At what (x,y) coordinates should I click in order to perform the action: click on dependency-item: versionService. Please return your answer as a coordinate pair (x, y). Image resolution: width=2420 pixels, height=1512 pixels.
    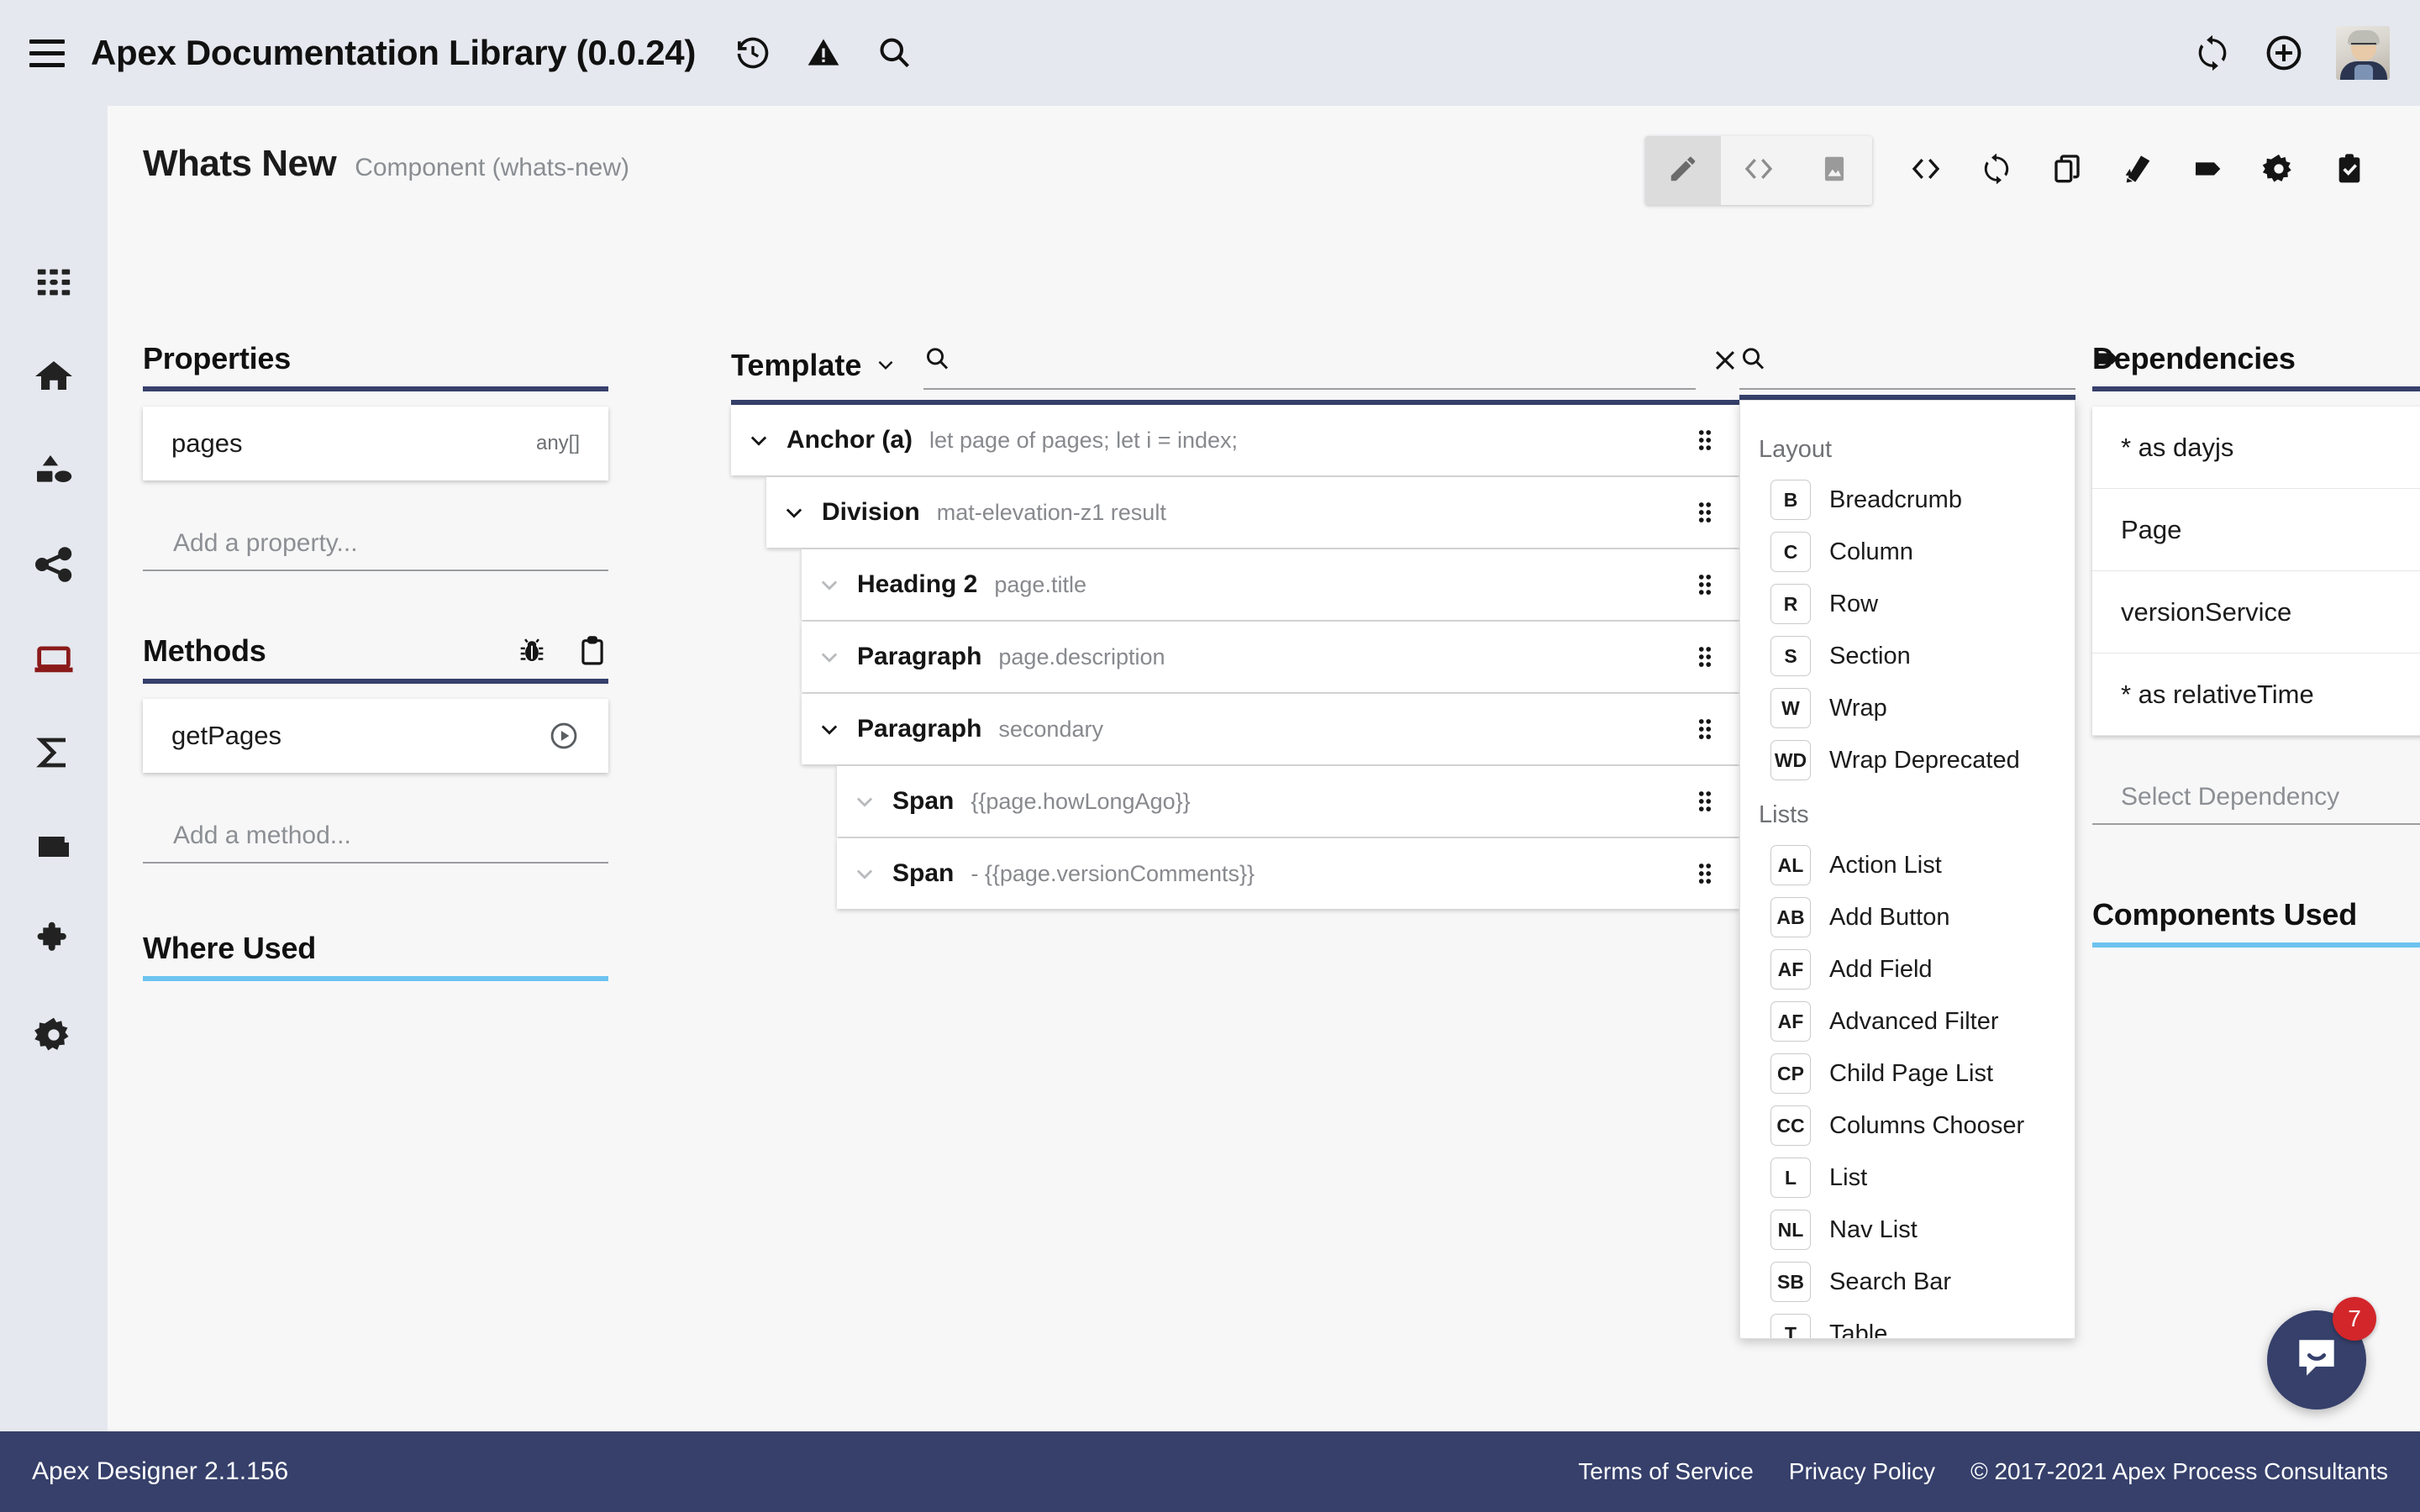
    Looking at the image, I should click on (2256, 612).